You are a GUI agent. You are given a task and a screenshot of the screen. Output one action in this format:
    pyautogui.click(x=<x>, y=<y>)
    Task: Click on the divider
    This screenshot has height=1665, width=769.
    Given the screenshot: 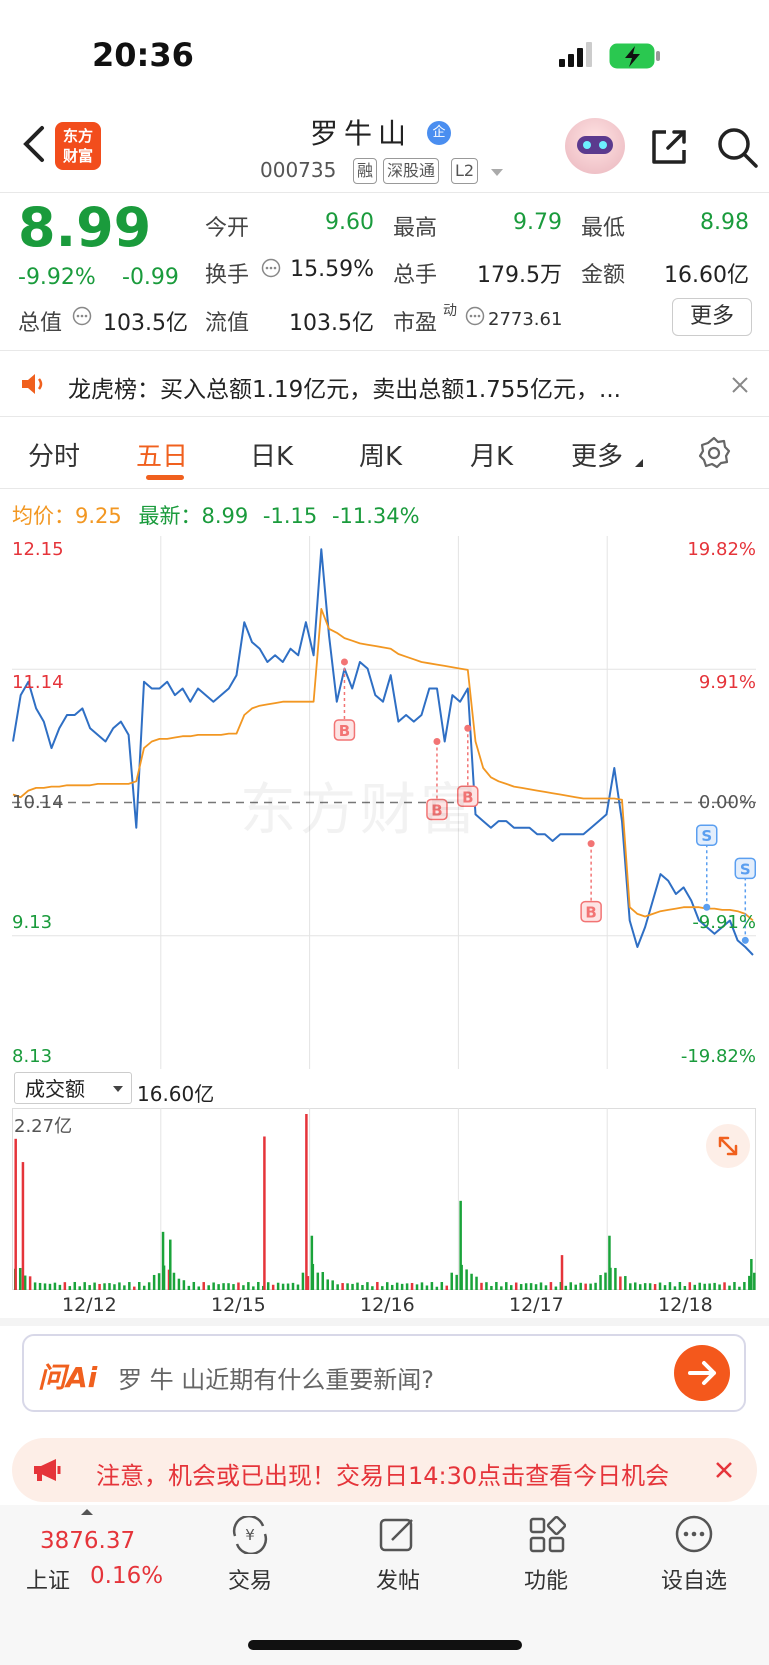 What is the action you would take?
    pyautogui.click(x=384, y=192)
    